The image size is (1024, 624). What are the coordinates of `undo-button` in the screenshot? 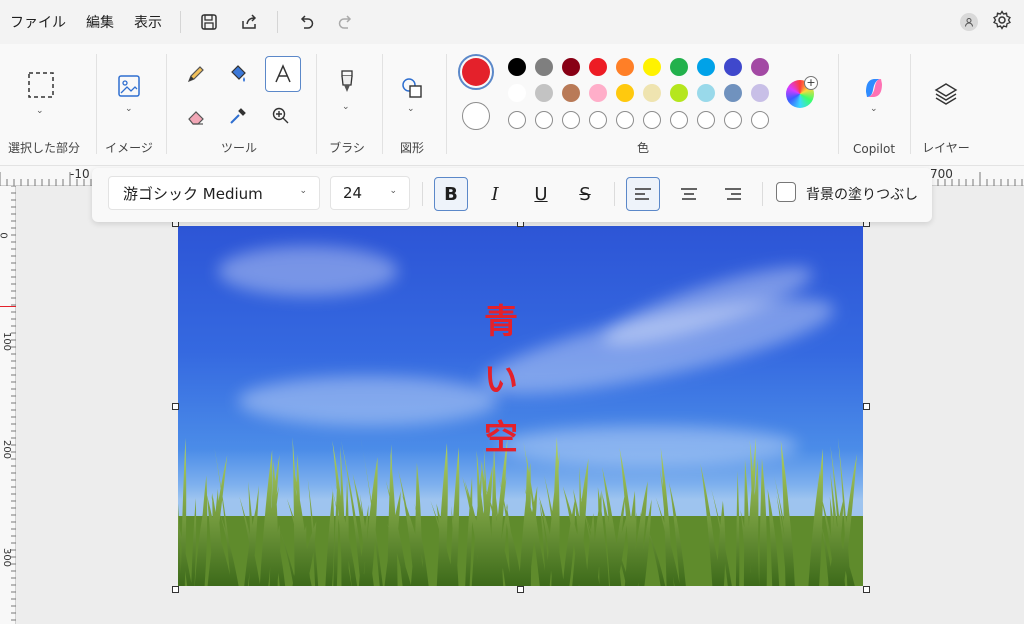 It's located at (306, 22).